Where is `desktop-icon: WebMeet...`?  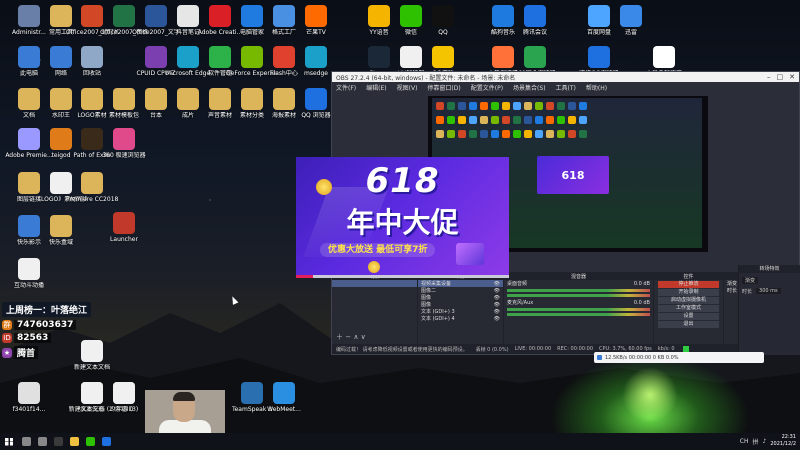 desktop-icon: WebMeet... is located at coordinates (284, 397).